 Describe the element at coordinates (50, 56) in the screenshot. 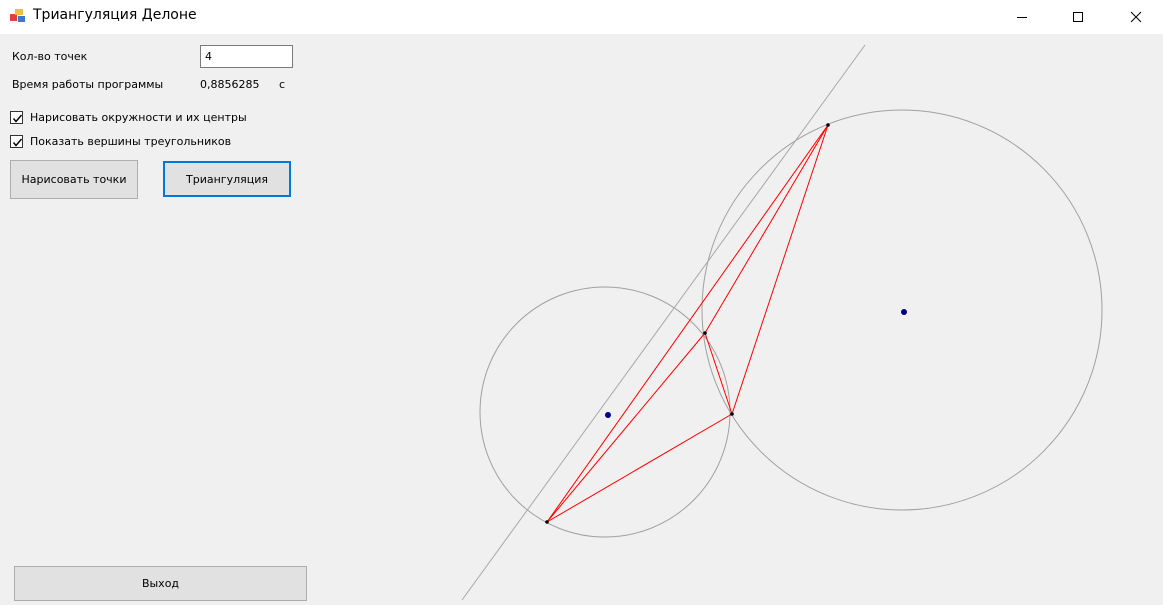

I see `points-count-label: Кол-во точек` at that location.